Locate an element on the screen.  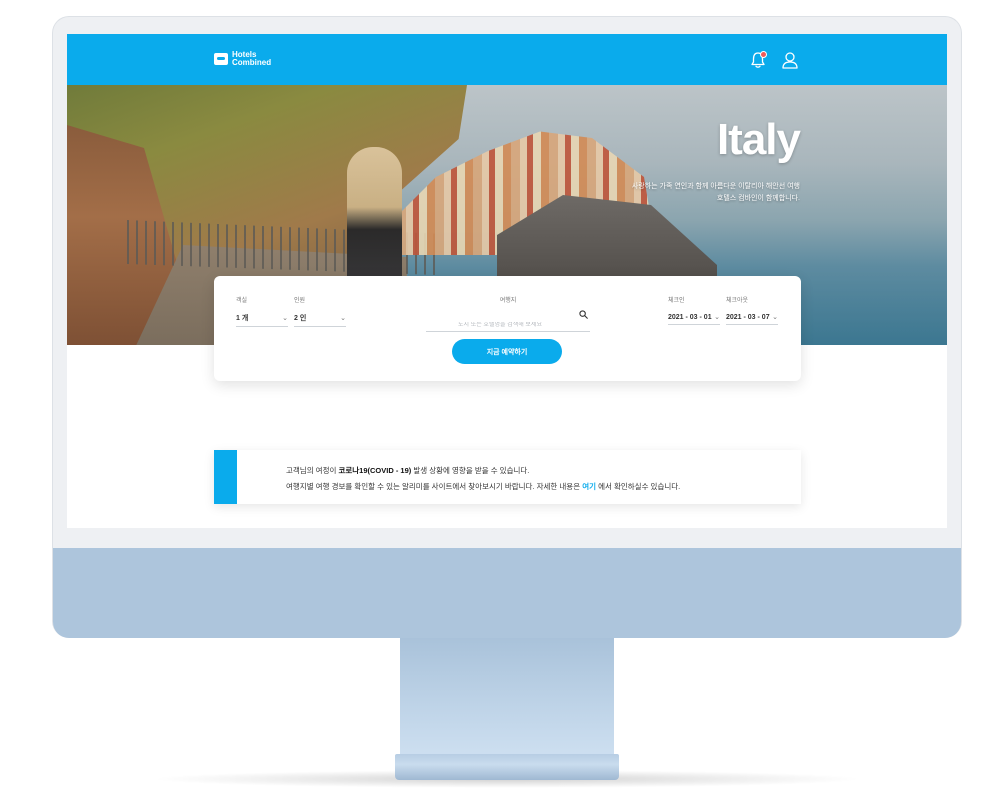
search-icon is located at coordinates (583, 314).